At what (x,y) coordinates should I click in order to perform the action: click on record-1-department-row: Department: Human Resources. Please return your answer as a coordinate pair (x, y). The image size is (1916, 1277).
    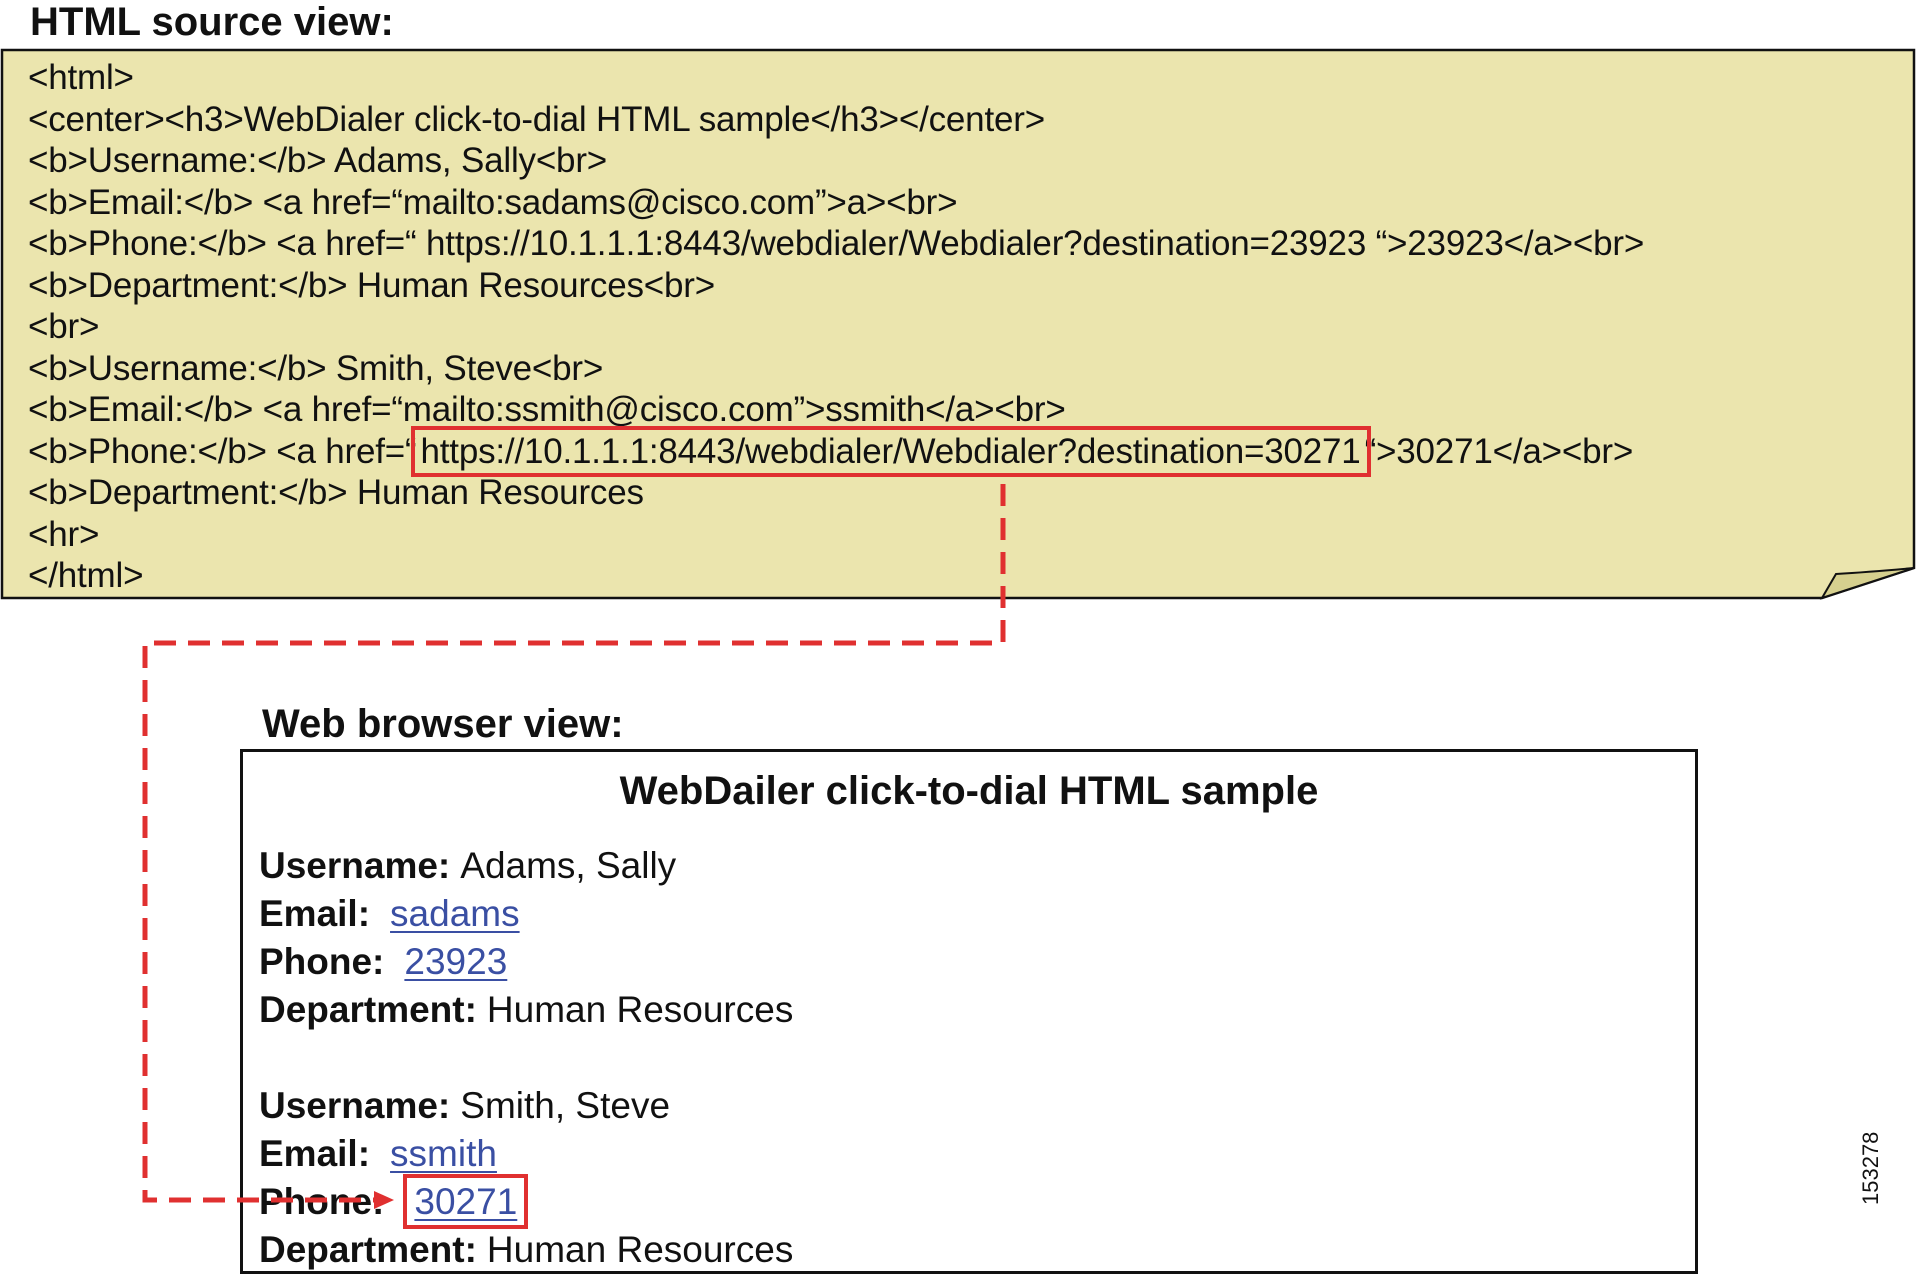
    Looking at the image, I should click on (526, 1010).